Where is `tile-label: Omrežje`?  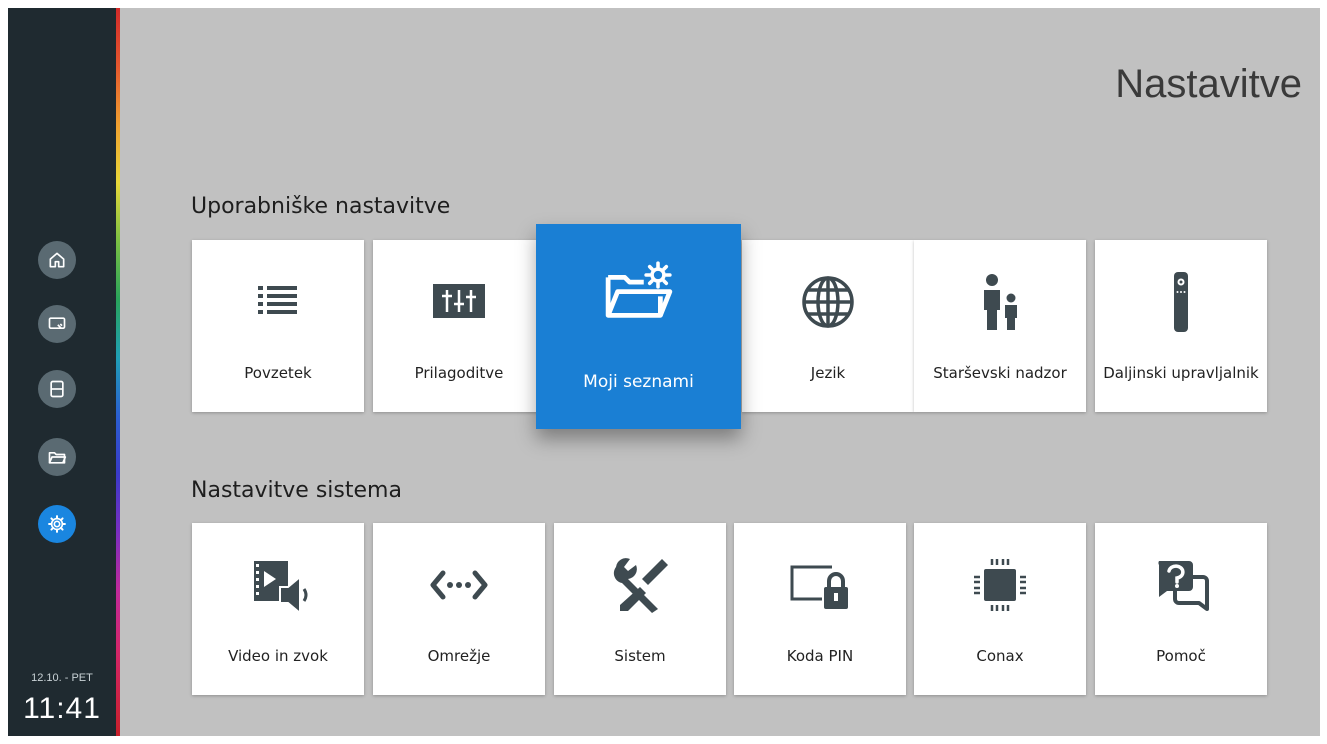 tile-label: Omrežje is located at coordinates (459, 656).